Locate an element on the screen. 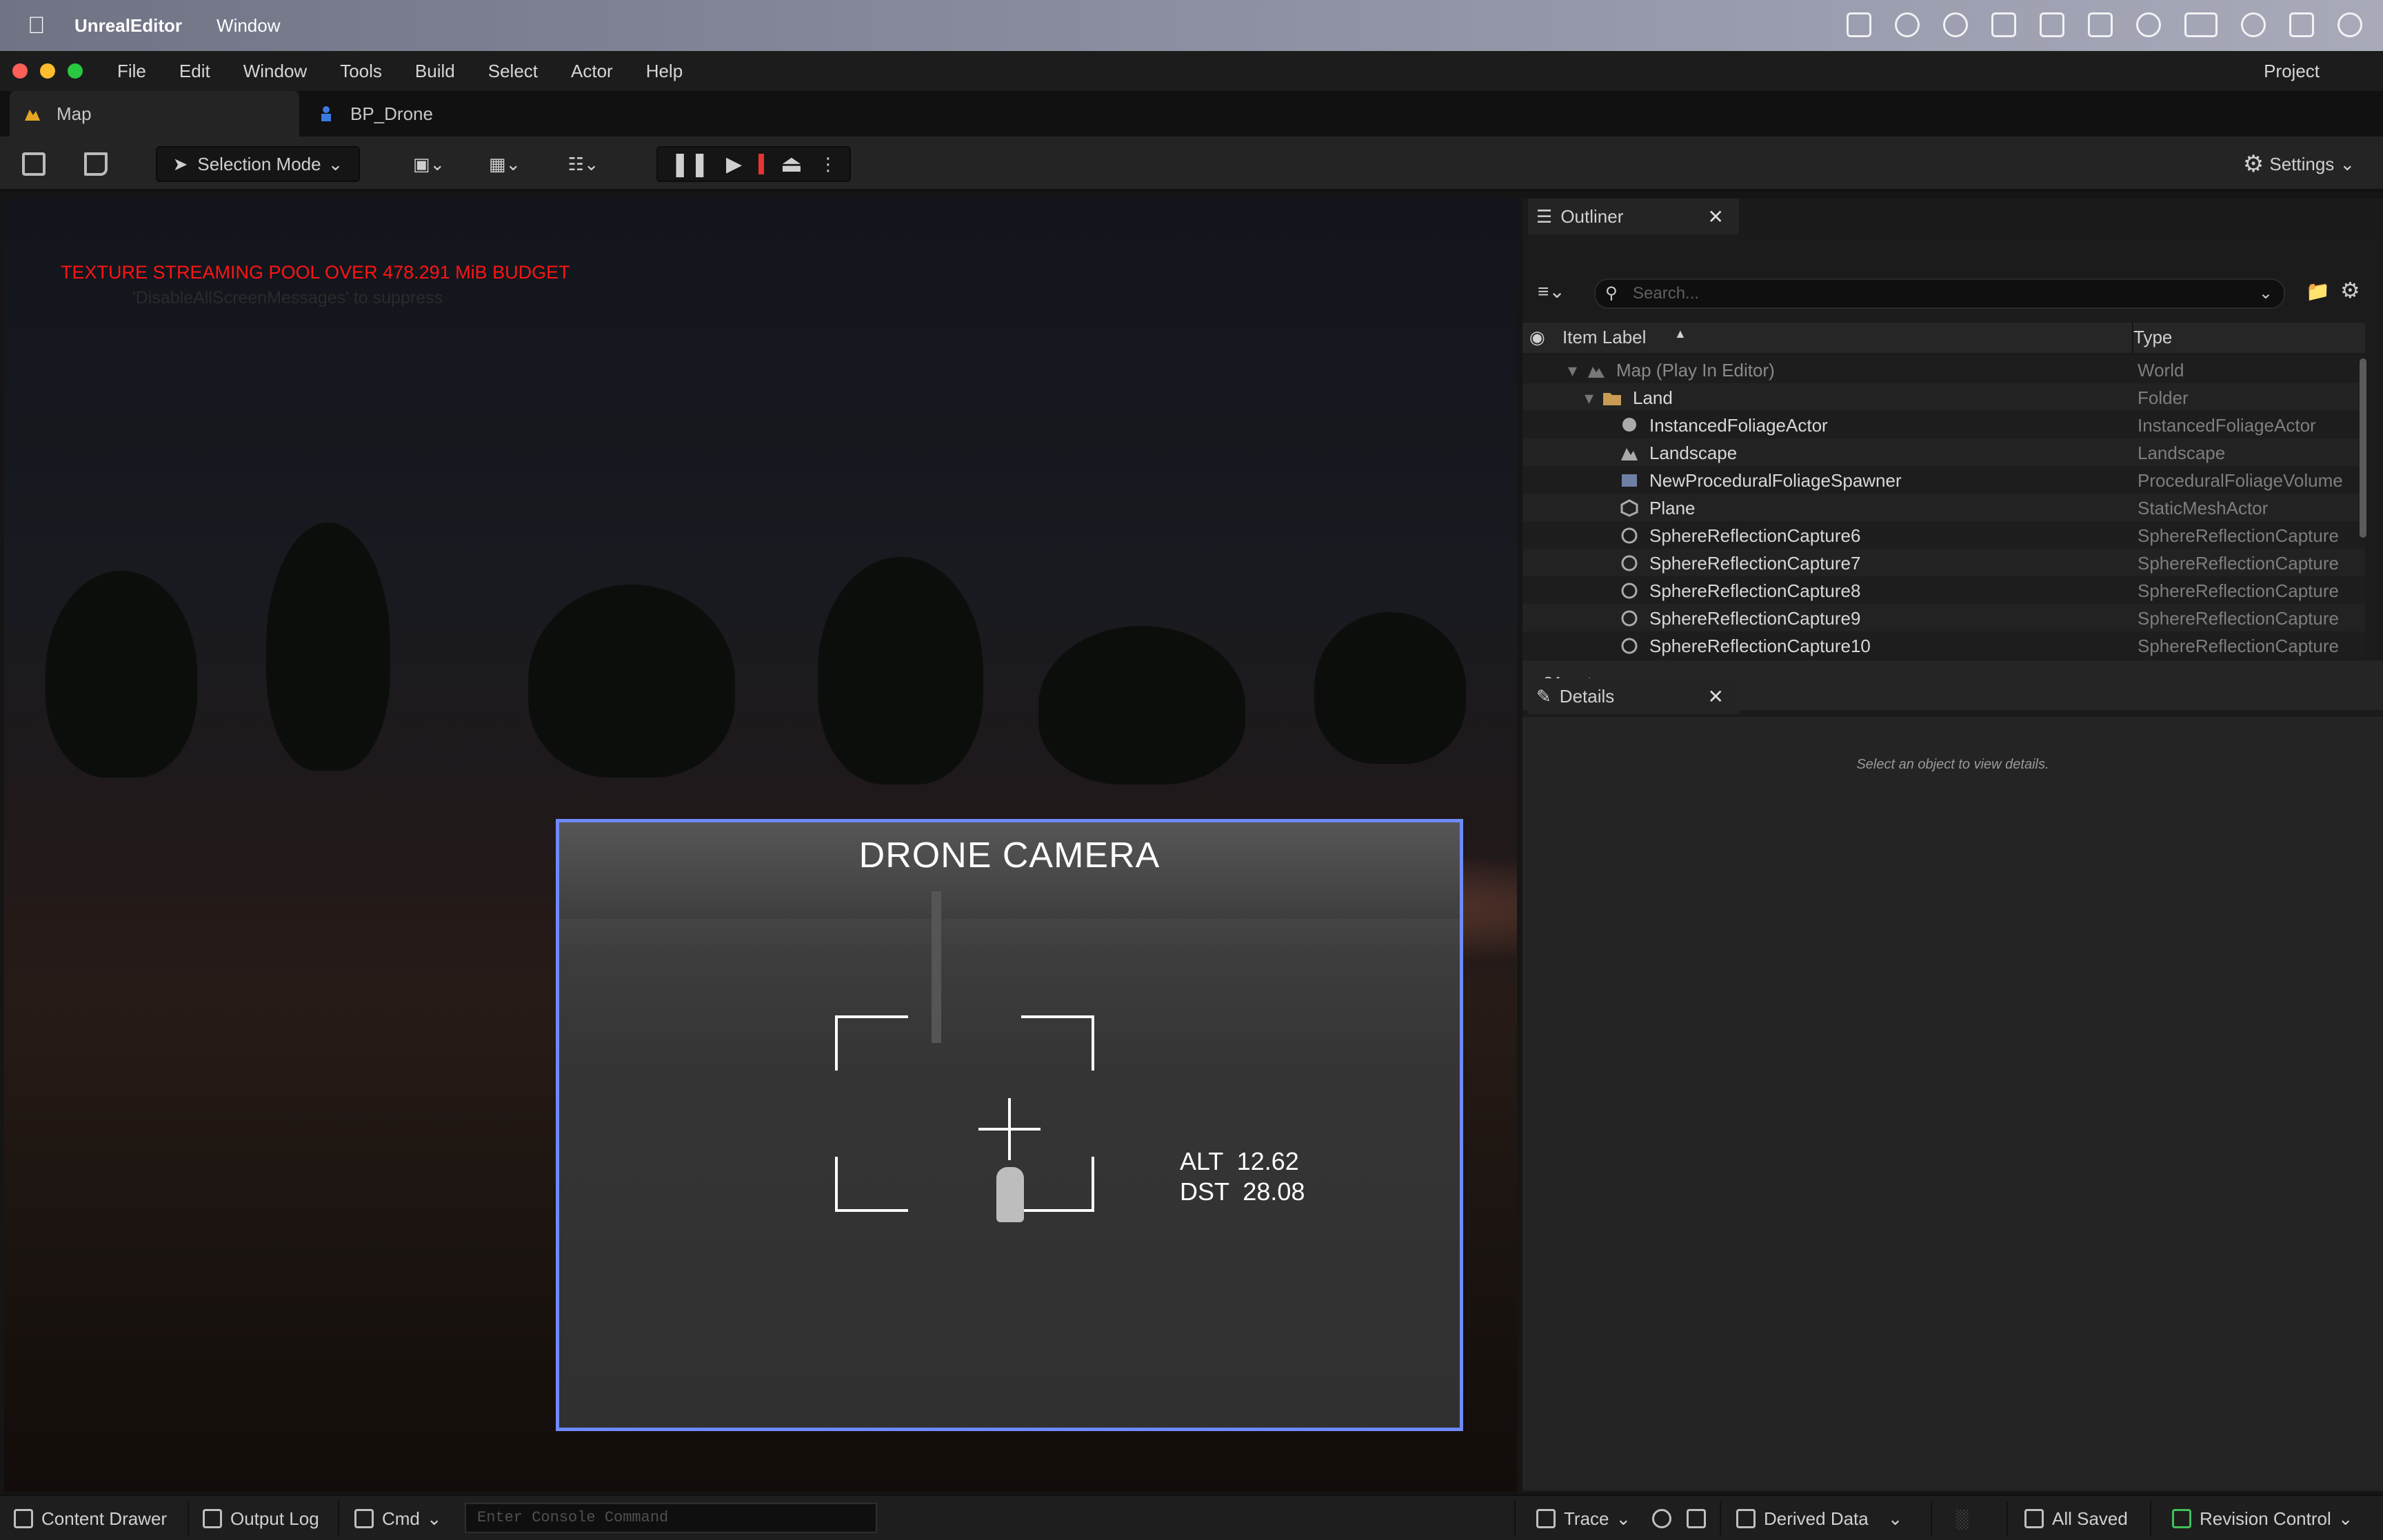 The image size is (2383, 1540). performance-icon: ░ is located at coordinates (1961, 1519).